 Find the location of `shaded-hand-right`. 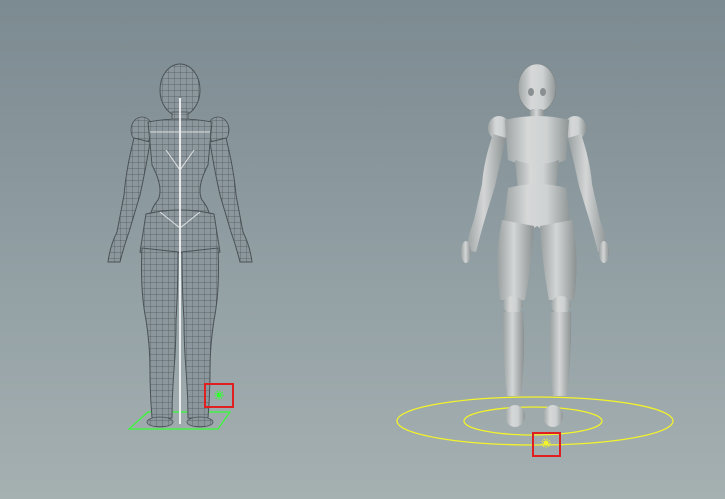

shaded-hand-right is located at coordinates (604, 252).